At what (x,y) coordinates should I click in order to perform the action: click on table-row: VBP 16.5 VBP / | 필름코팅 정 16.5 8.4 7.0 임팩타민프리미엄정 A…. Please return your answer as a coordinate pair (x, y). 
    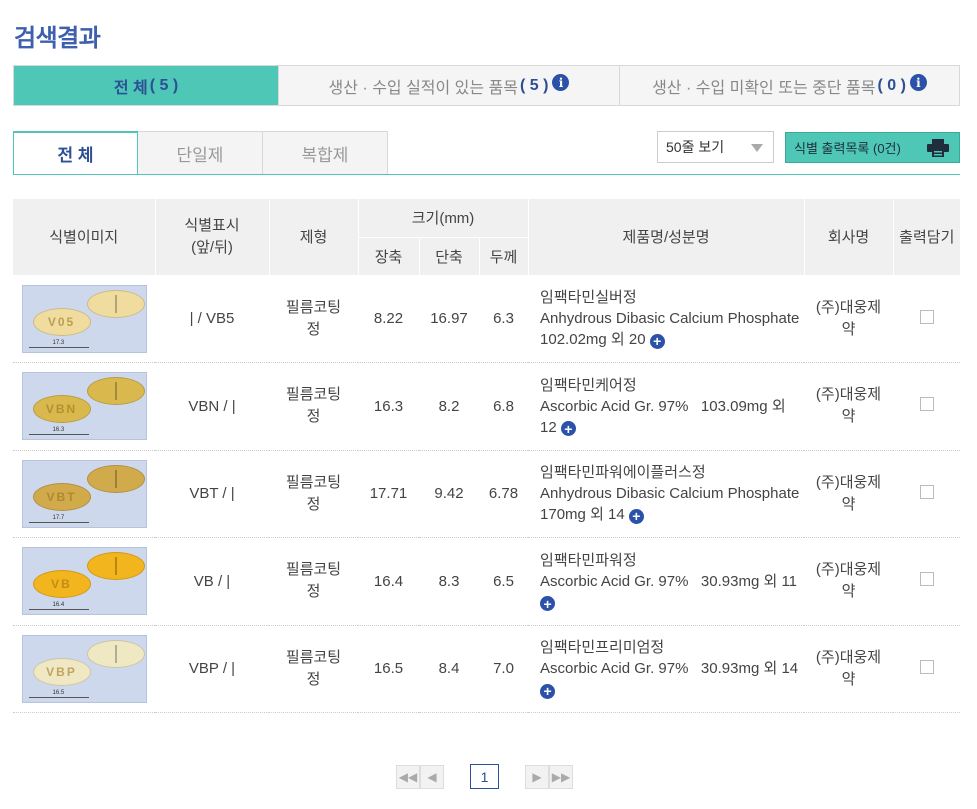
    Looking at the image, I should click on (487, 669).